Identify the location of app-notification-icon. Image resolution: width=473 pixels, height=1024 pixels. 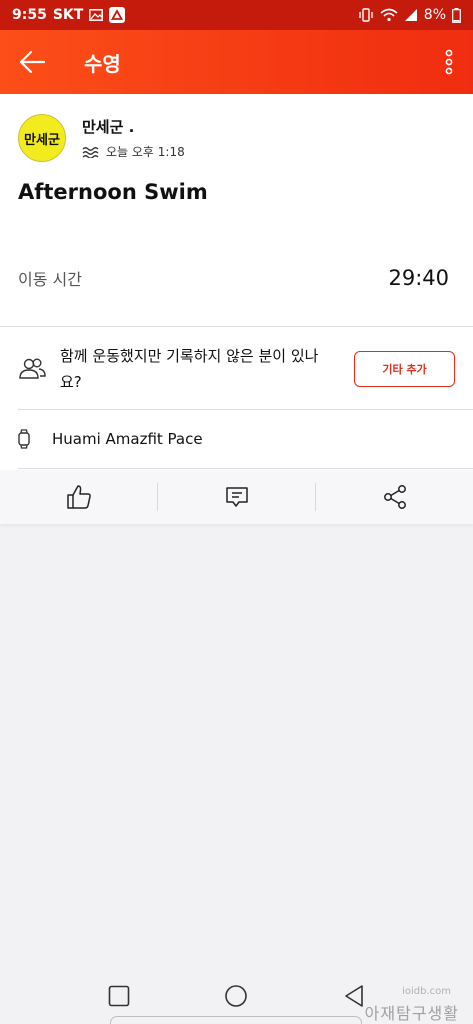
(117, 15).